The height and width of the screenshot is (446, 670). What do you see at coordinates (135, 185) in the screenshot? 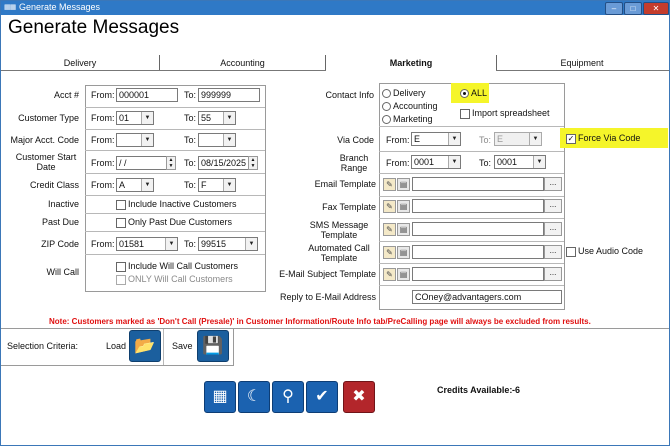
I see `credit-class-from-select: A ▼` at bounding box center [135, 185].